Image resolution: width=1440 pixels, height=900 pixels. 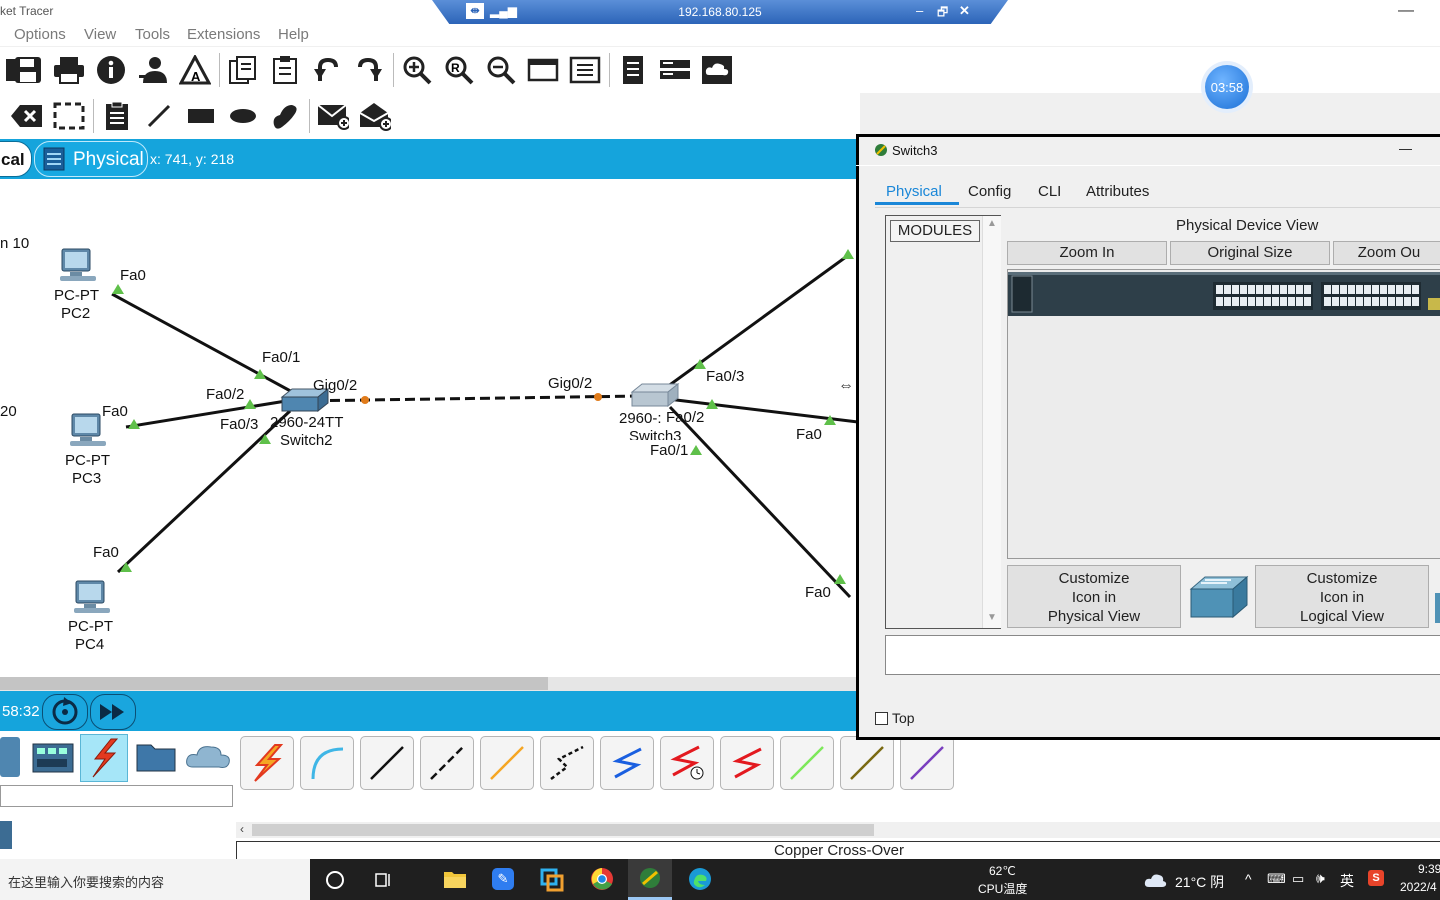 I want to click on ime-indicator: 英, so click(x=1347, y=881).